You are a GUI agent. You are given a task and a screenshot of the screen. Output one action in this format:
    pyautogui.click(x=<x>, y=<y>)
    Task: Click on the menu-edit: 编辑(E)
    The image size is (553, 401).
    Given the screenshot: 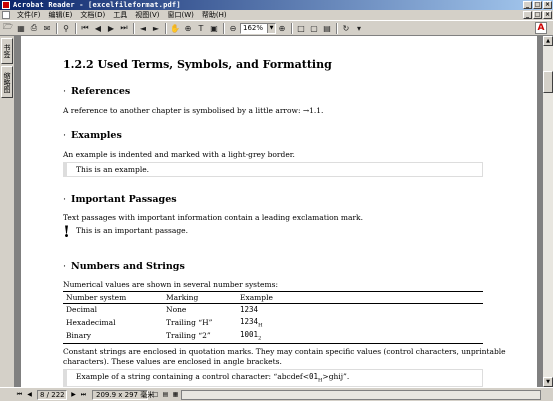 What is the action you would take?
    pyautogui.click(x=61, y=15)
    